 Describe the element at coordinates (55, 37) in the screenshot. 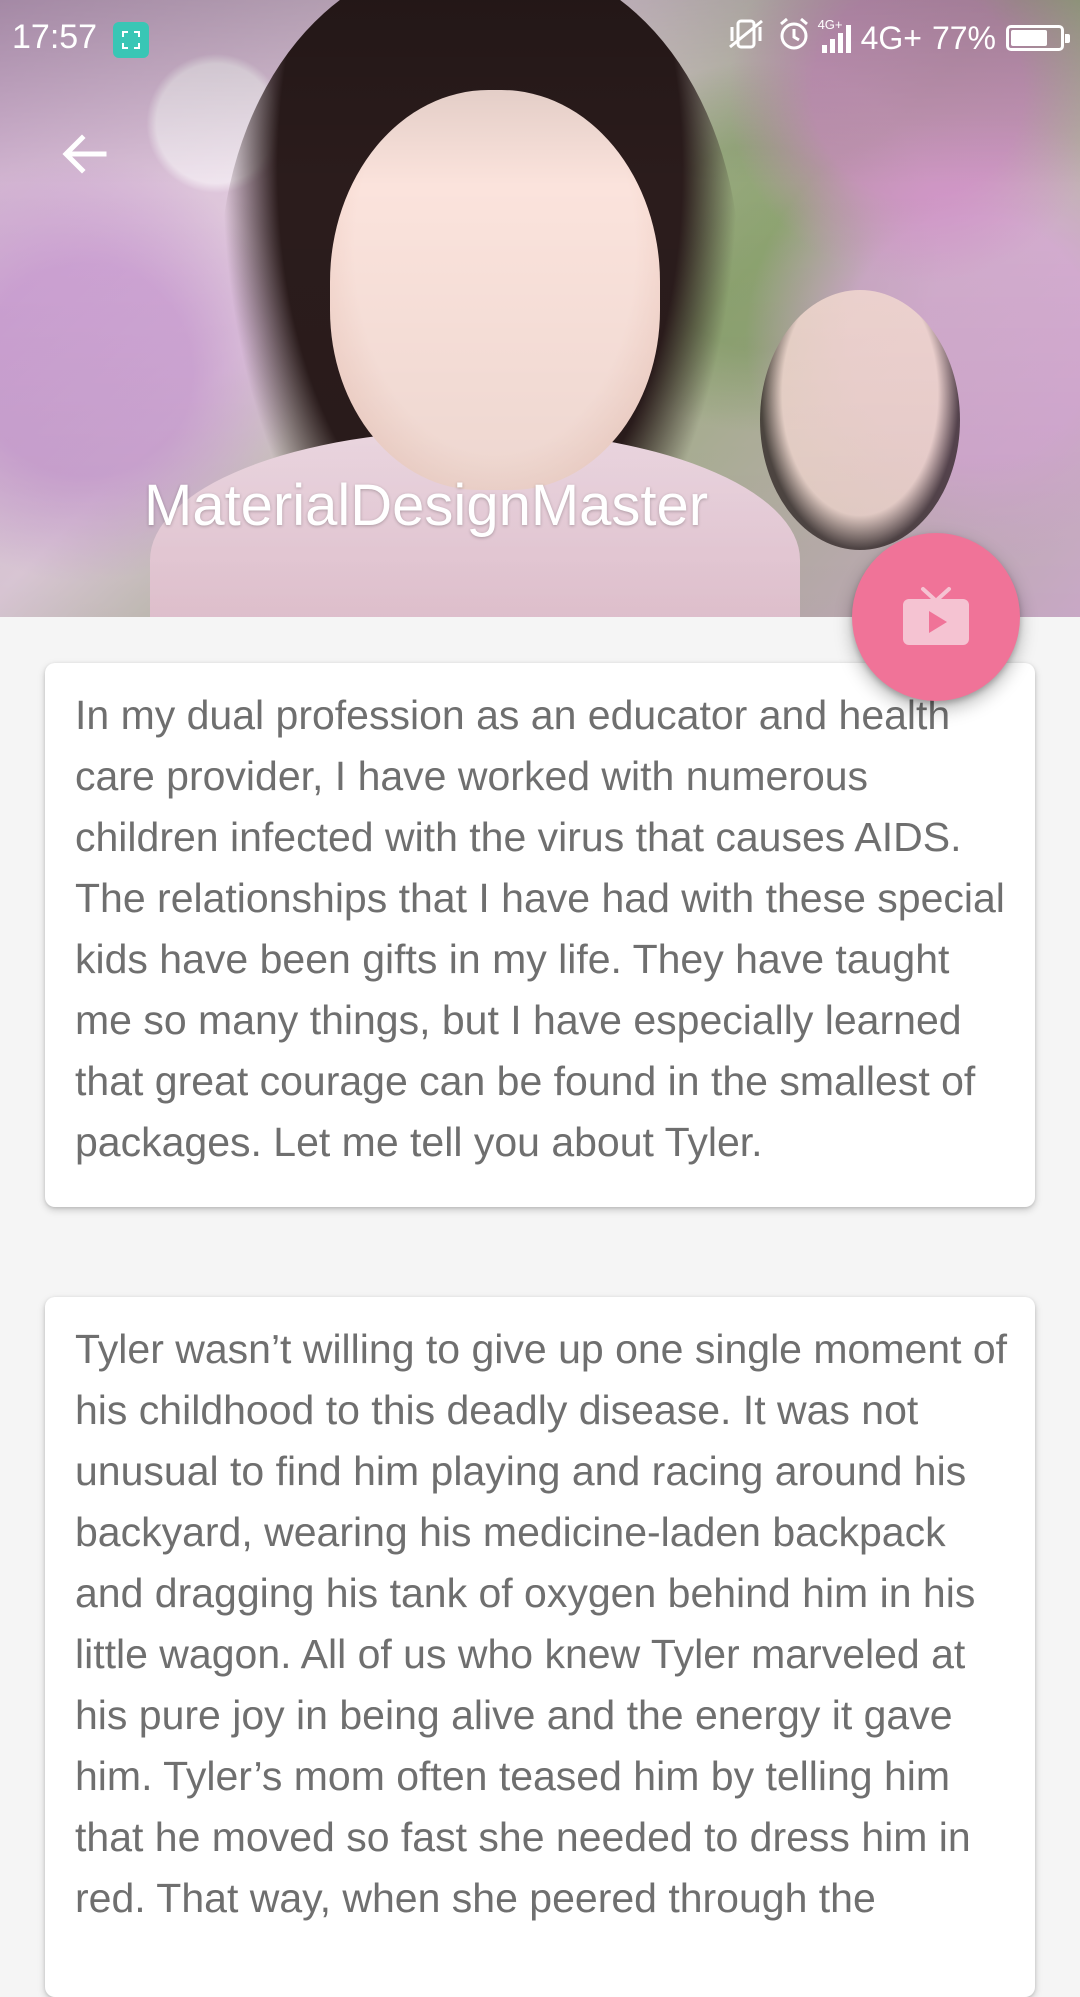

I see `status-time: 17:57` at that location.